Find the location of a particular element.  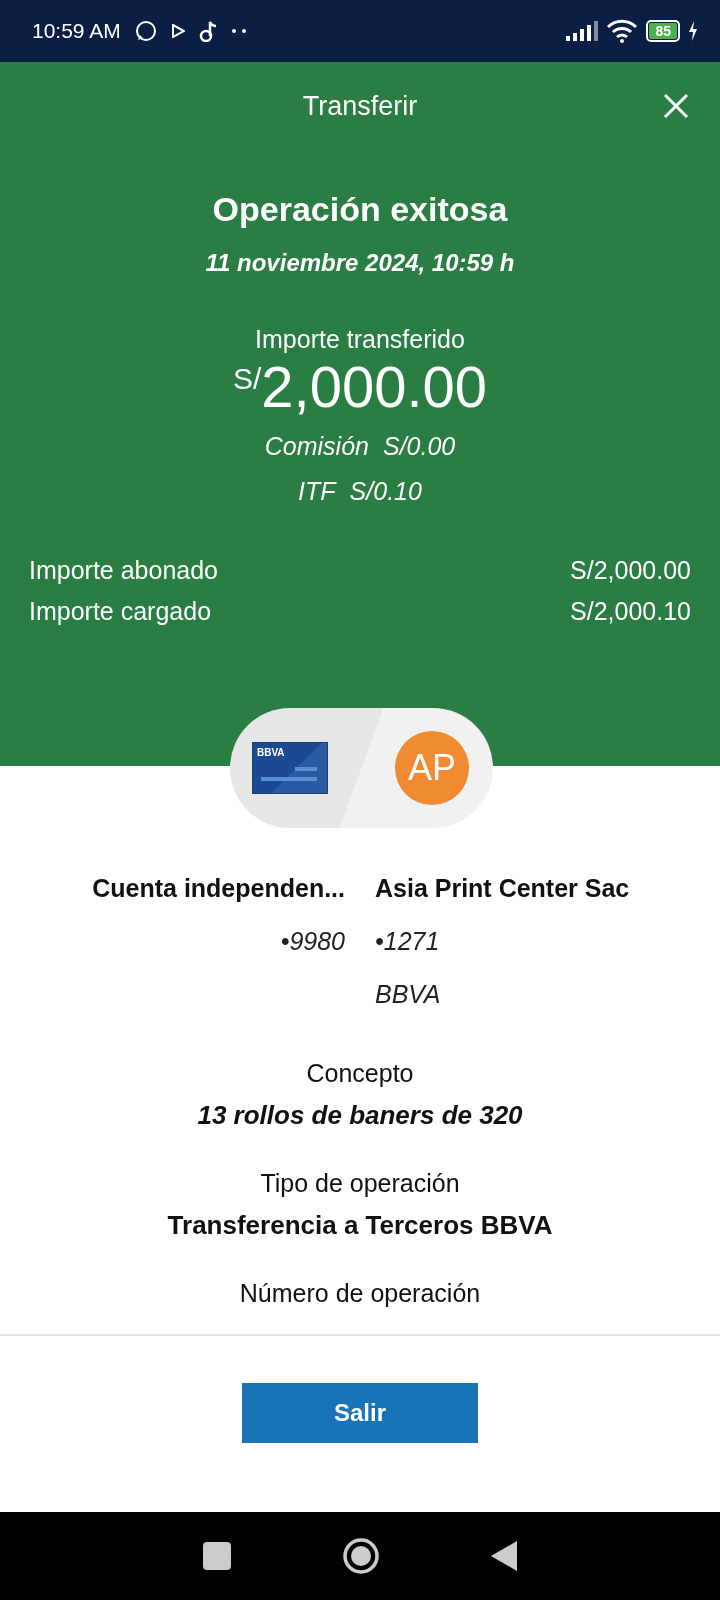

card-stripes-icon is located at coordinates (289, 775).